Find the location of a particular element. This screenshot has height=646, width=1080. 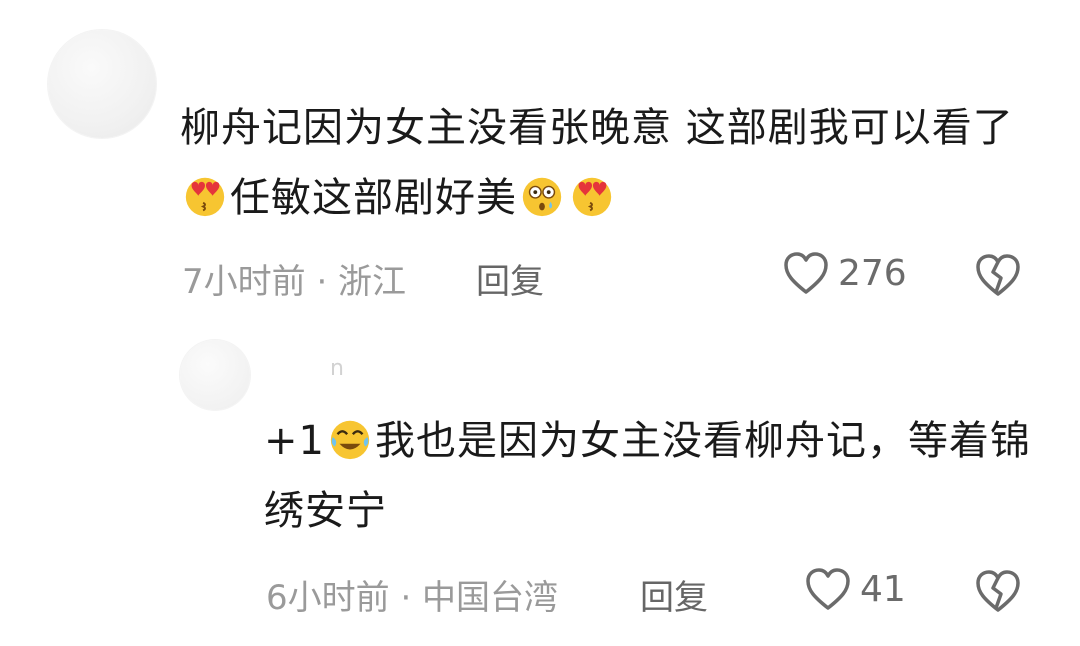

shocked-tear-emoji is located at coordinates (542, 197).